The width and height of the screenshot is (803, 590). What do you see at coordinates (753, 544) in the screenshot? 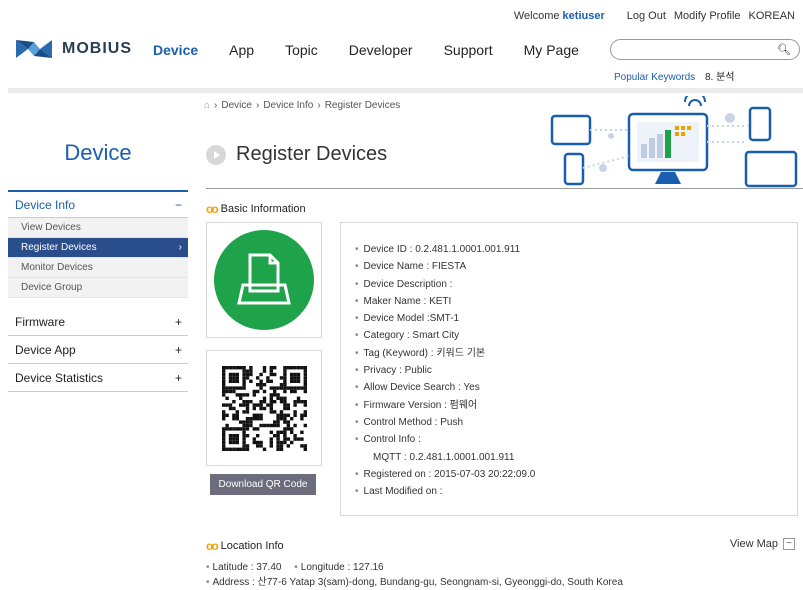
I see `view-map-label: View Map` at bounding box center [753, 544].